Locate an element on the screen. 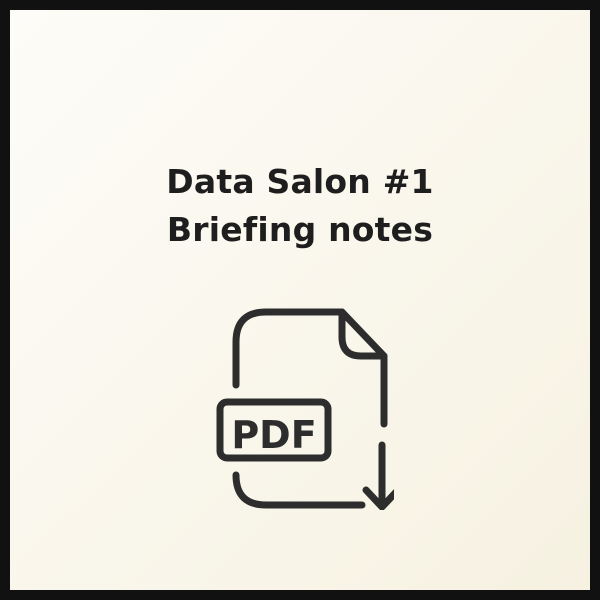 This screenshot has height=600, width=600. document-bottom is located at coordinates (299, 490).